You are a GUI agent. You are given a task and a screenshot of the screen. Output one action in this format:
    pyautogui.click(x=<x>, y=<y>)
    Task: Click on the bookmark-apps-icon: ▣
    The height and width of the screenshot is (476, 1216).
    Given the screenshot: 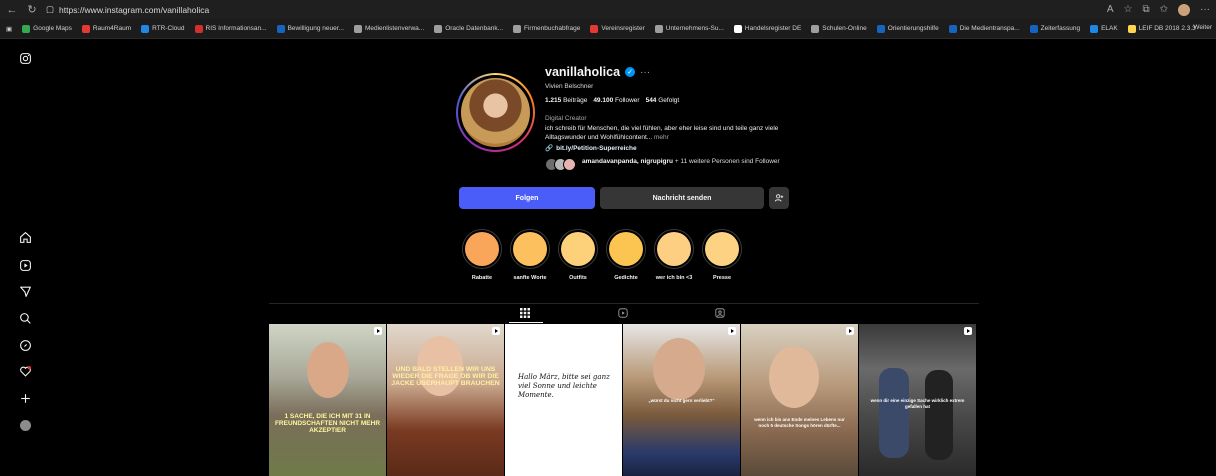 What is the action you would take?
    pyautogui.click(x=9, y=29)
    